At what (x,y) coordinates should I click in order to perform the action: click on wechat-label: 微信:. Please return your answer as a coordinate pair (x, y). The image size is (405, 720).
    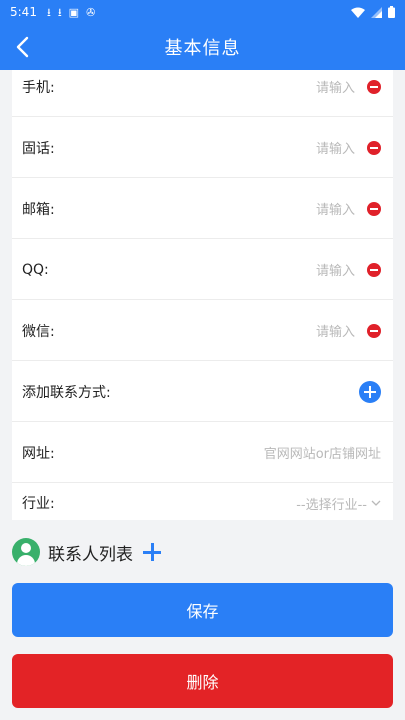
    Looking at the image, I should click on (38, 331).